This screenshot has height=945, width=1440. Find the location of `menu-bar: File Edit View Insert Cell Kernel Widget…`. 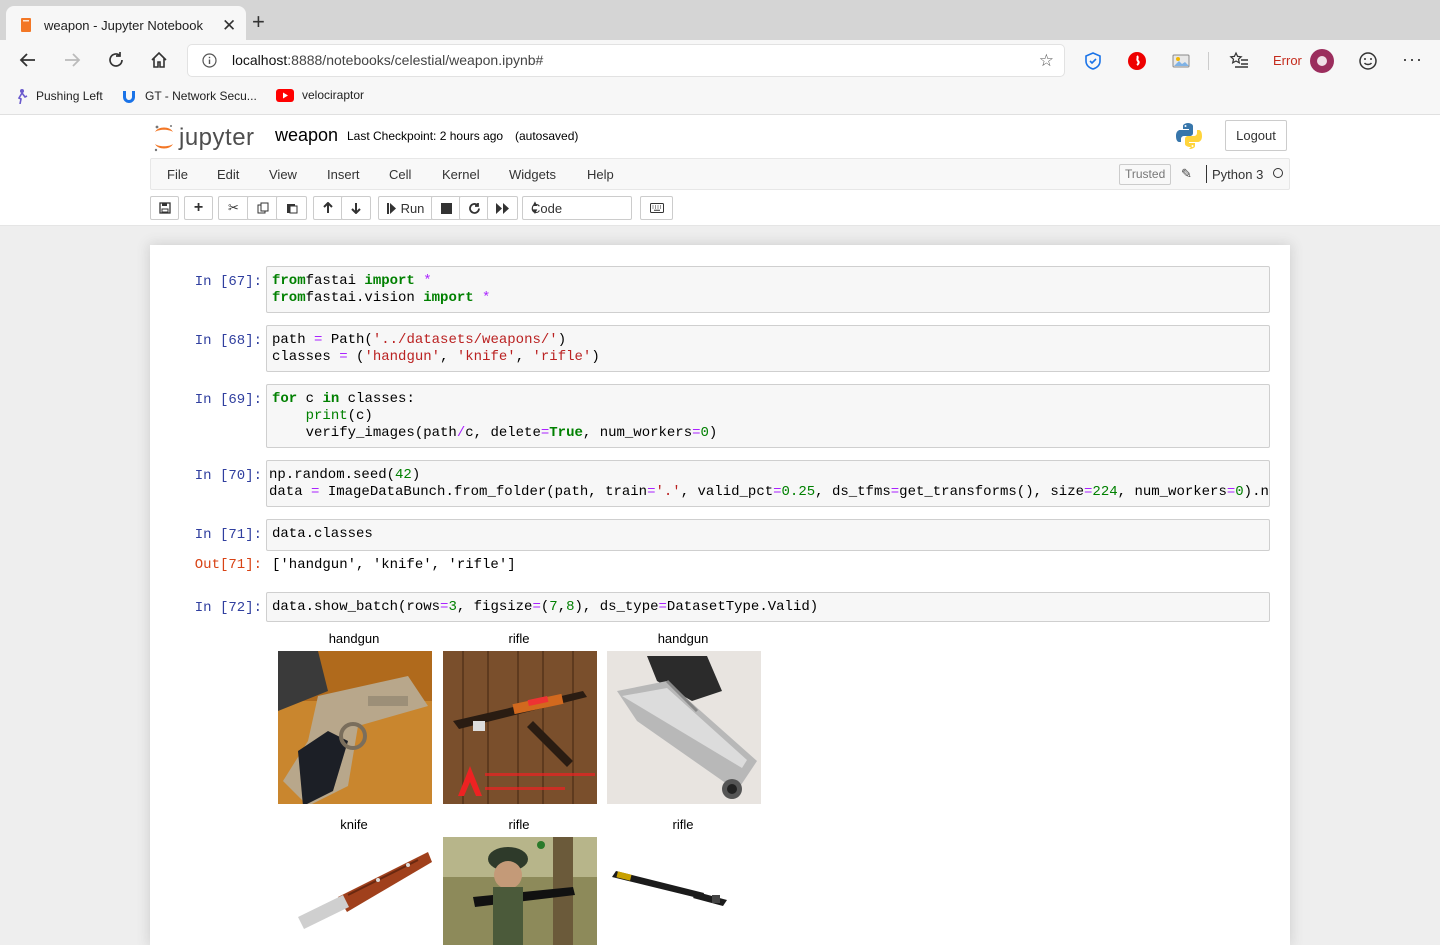

menu-bar: File Edit View Insert Cell Kernel Widget… is located at coordinates (720, 174).